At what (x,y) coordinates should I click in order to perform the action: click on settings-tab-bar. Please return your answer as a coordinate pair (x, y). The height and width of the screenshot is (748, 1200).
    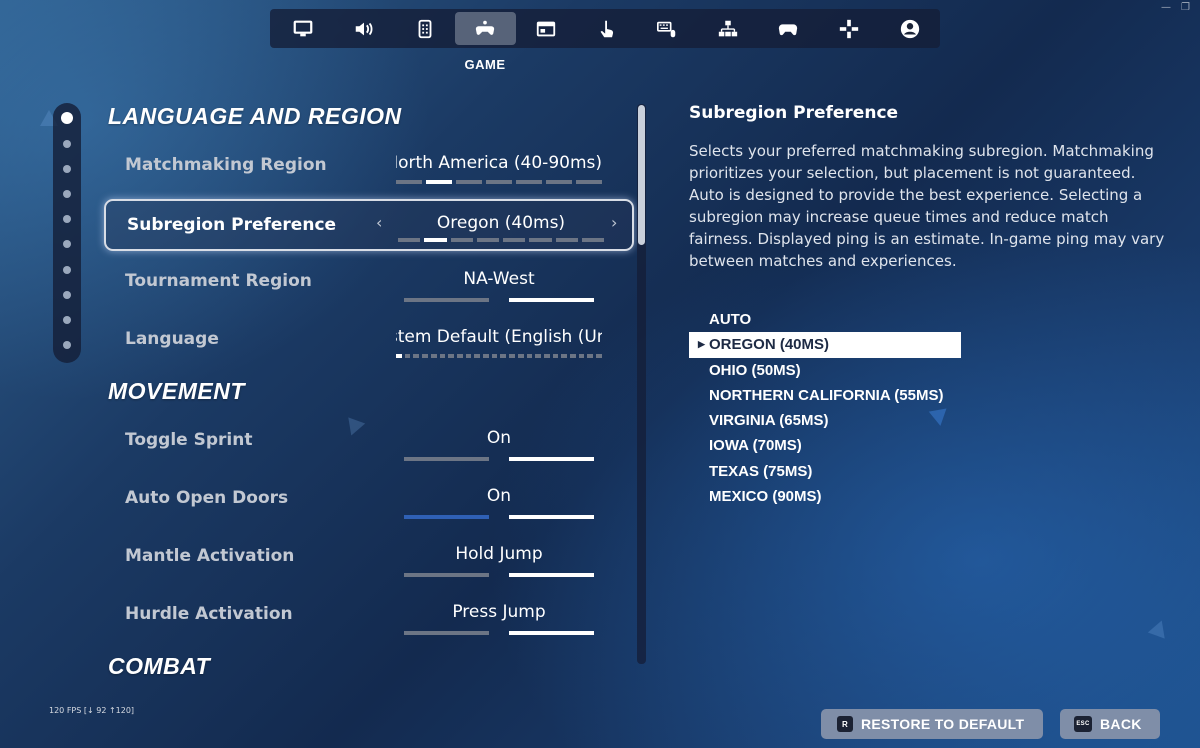
    Looking at the image, I should click on (605, 28).